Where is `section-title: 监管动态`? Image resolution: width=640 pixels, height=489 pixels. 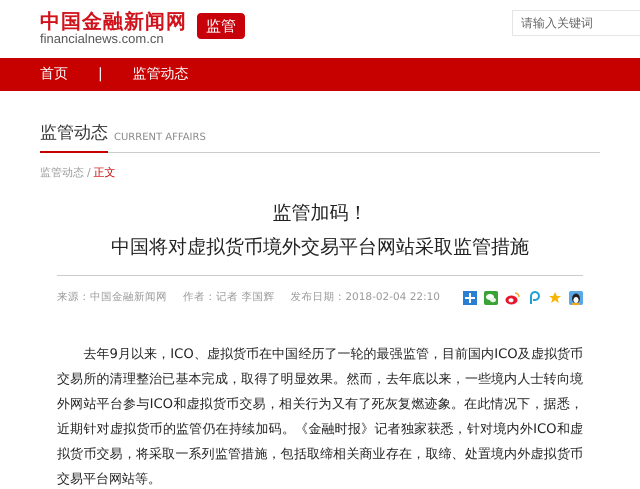 section-title: 监管动态 is located at coordinates (74, 136).